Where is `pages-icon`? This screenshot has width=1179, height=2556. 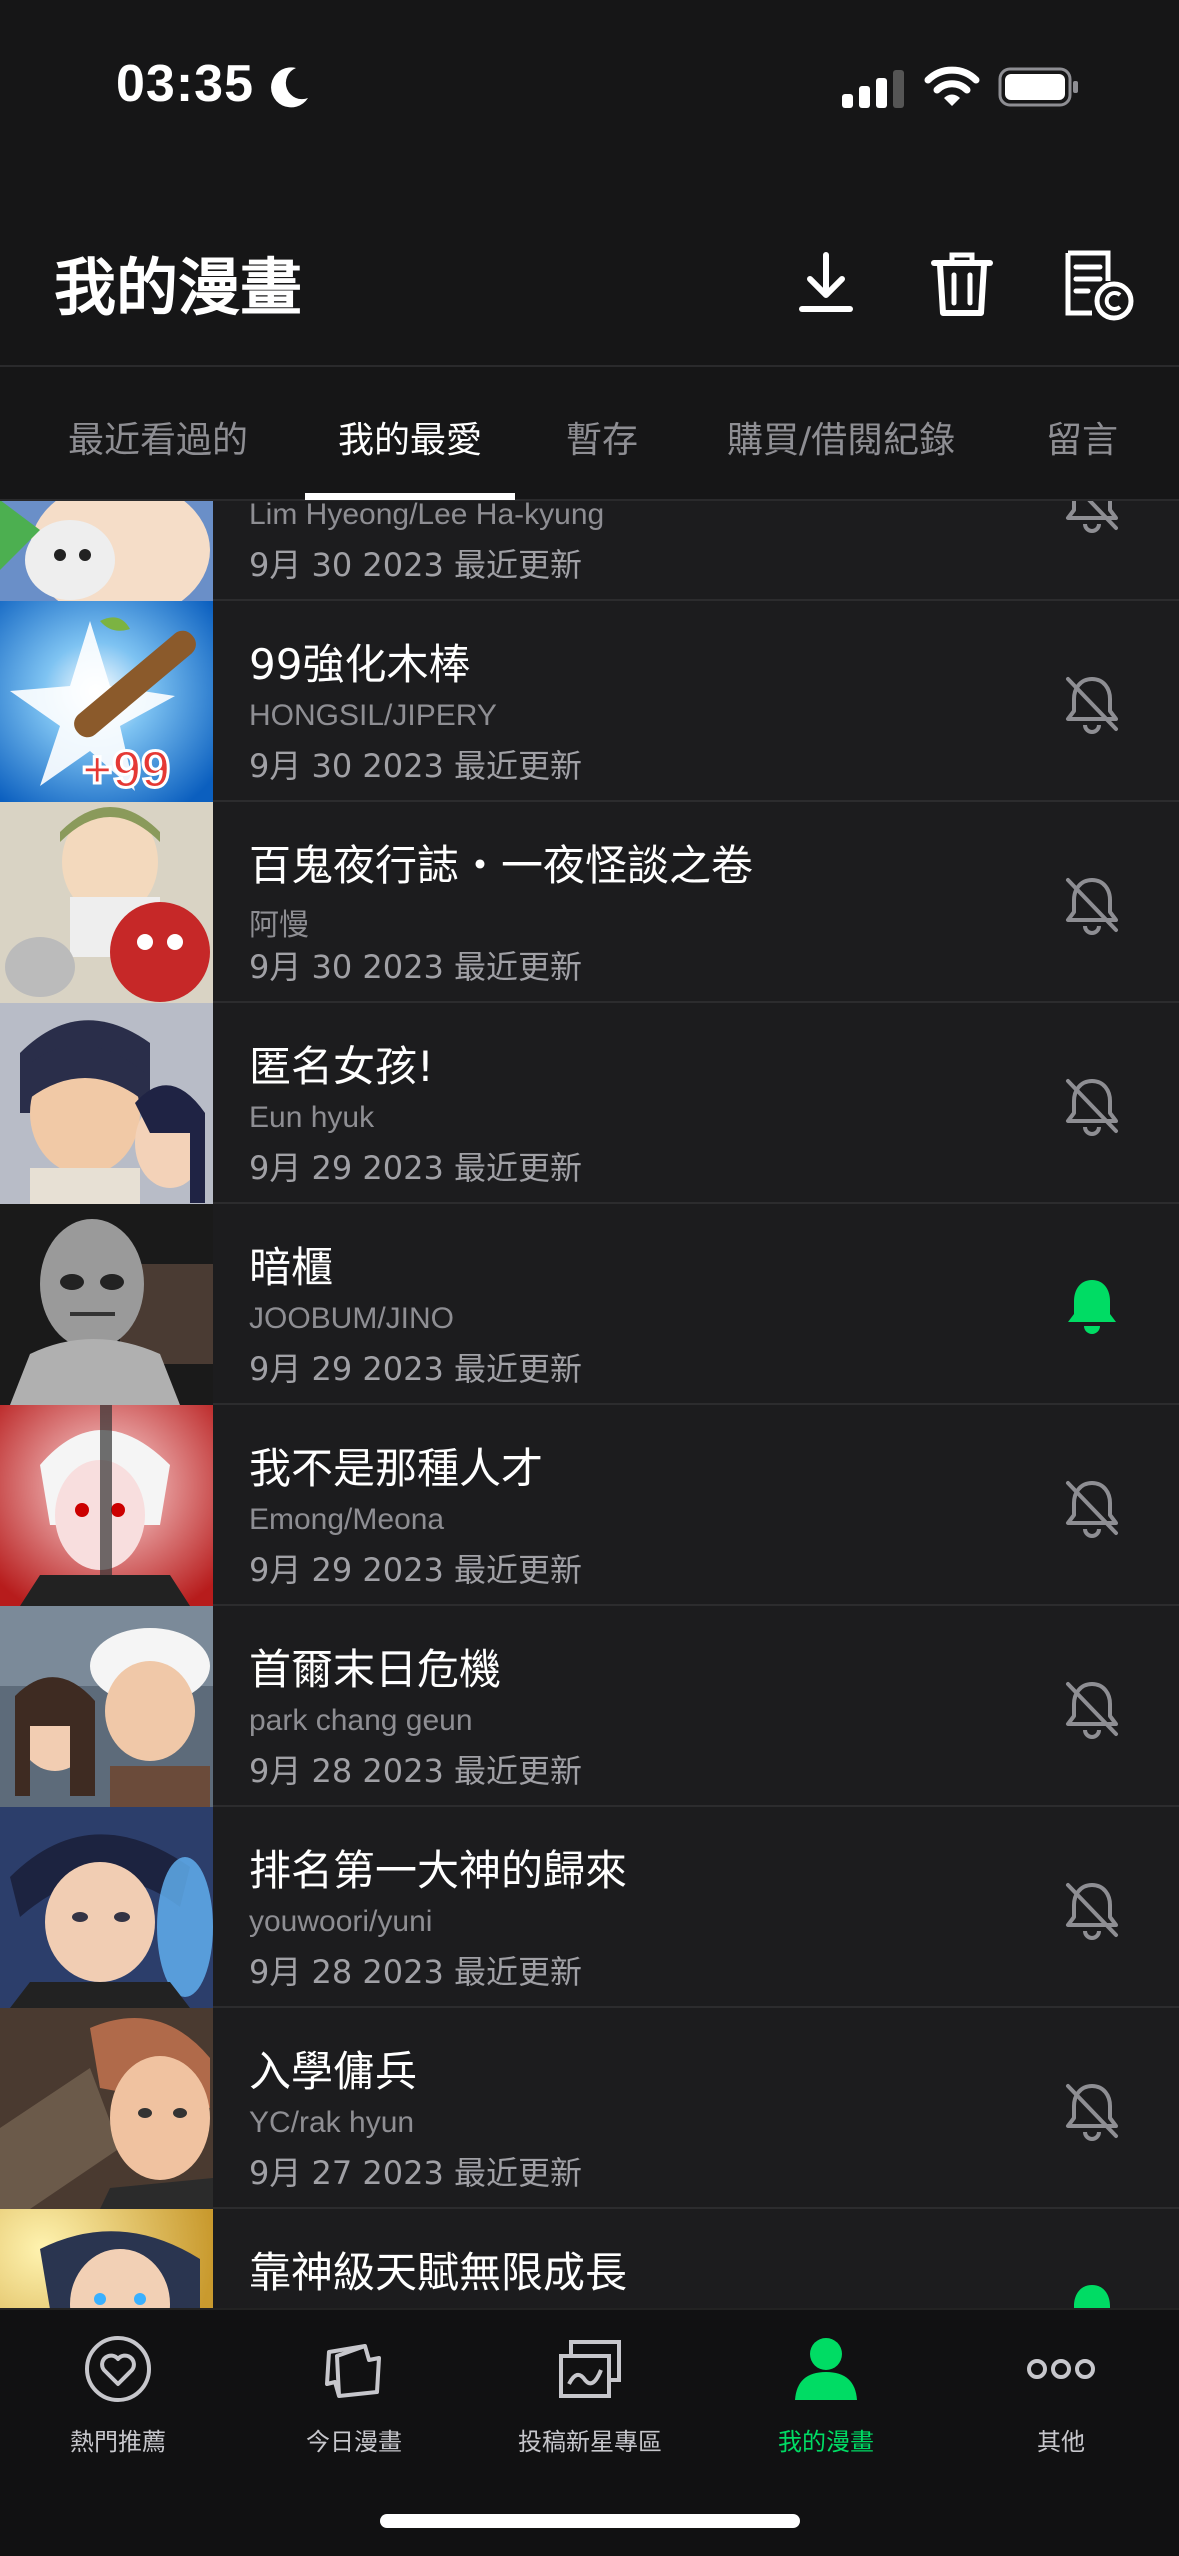
pages-icon is located at coordinates (353, 2371).